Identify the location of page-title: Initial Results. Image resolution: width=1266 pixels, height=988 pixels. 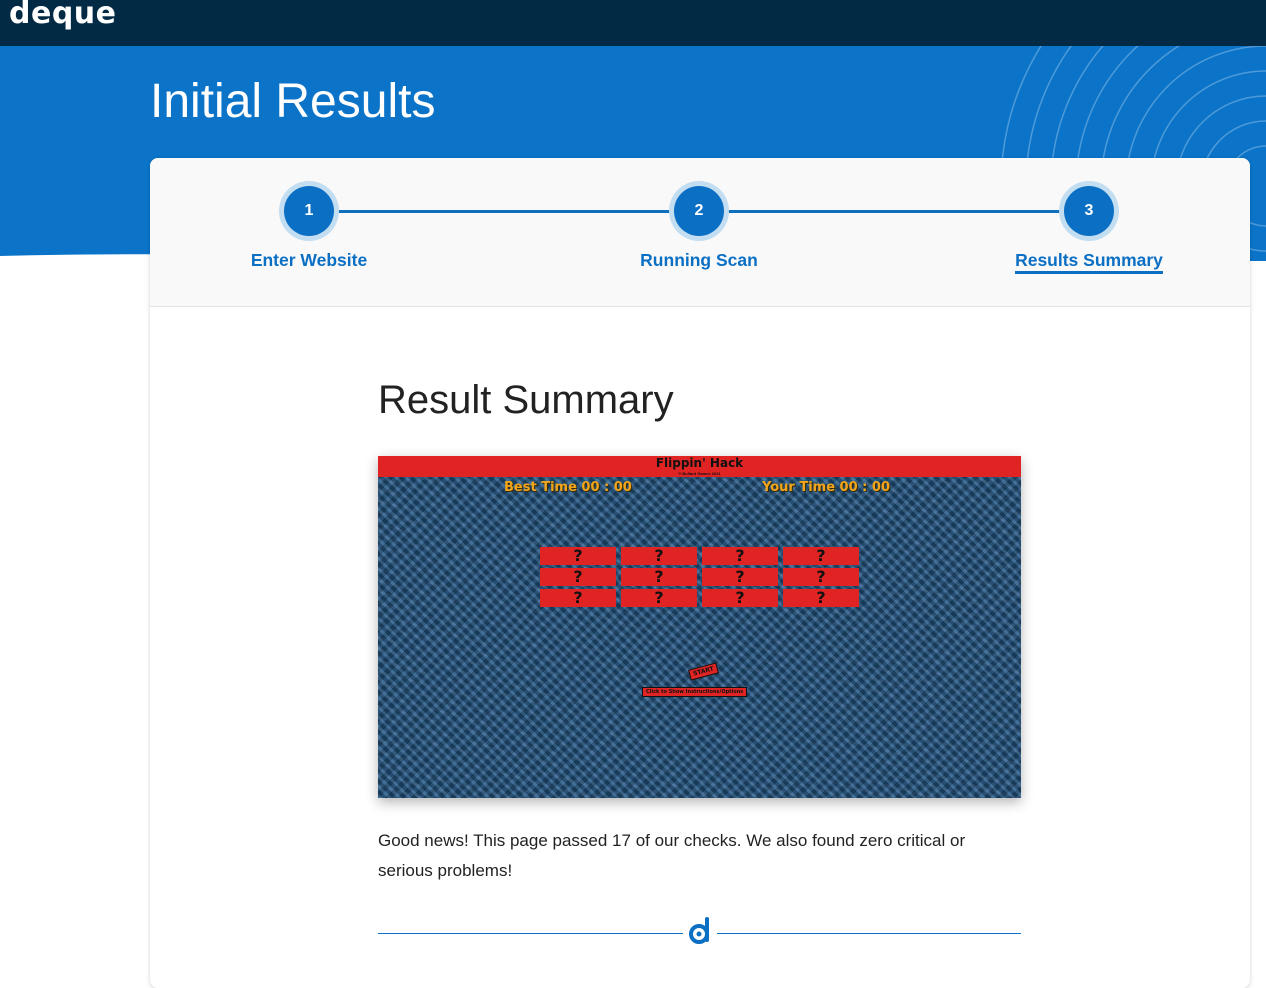
(293, 101).